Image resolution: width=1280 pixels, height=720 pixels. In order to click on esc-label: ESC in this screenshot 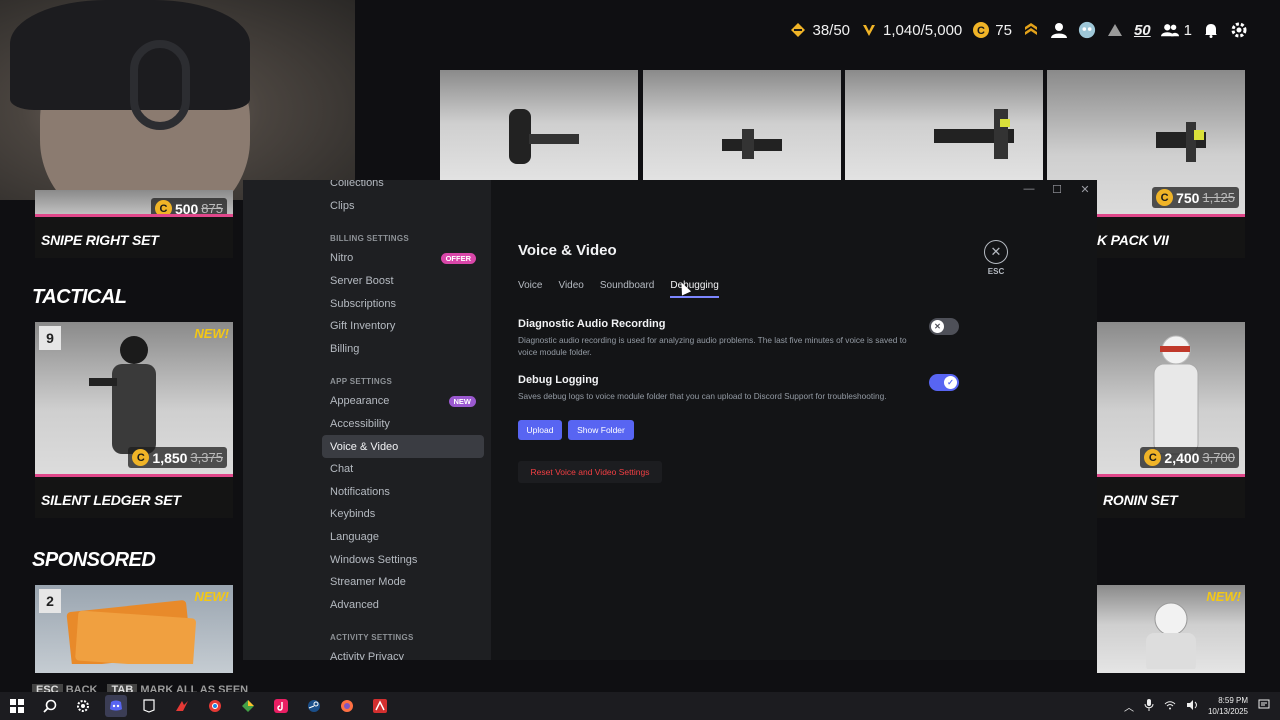, I will do `click(996, 271)`.